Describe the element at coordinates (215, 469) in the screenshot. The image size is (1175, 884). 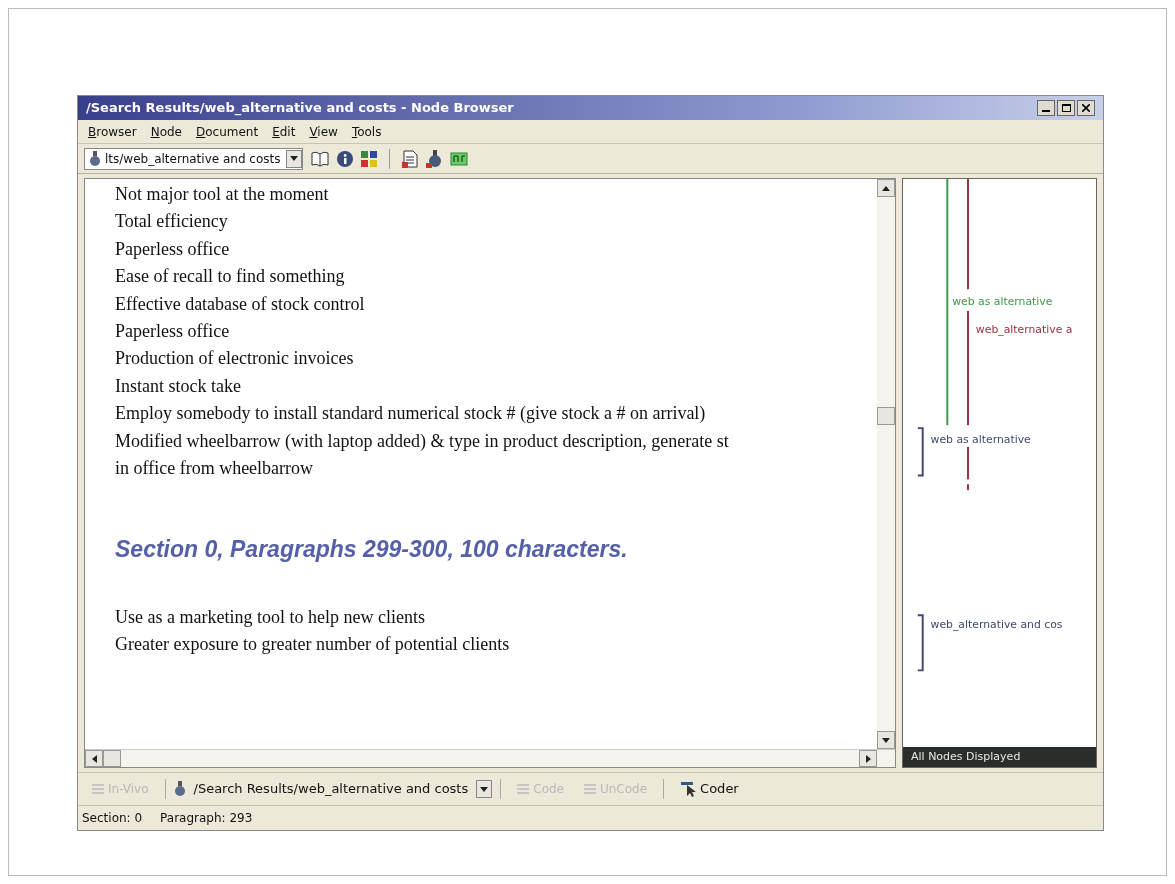
I see `document-line: in office from wheelbarrow` at that location.